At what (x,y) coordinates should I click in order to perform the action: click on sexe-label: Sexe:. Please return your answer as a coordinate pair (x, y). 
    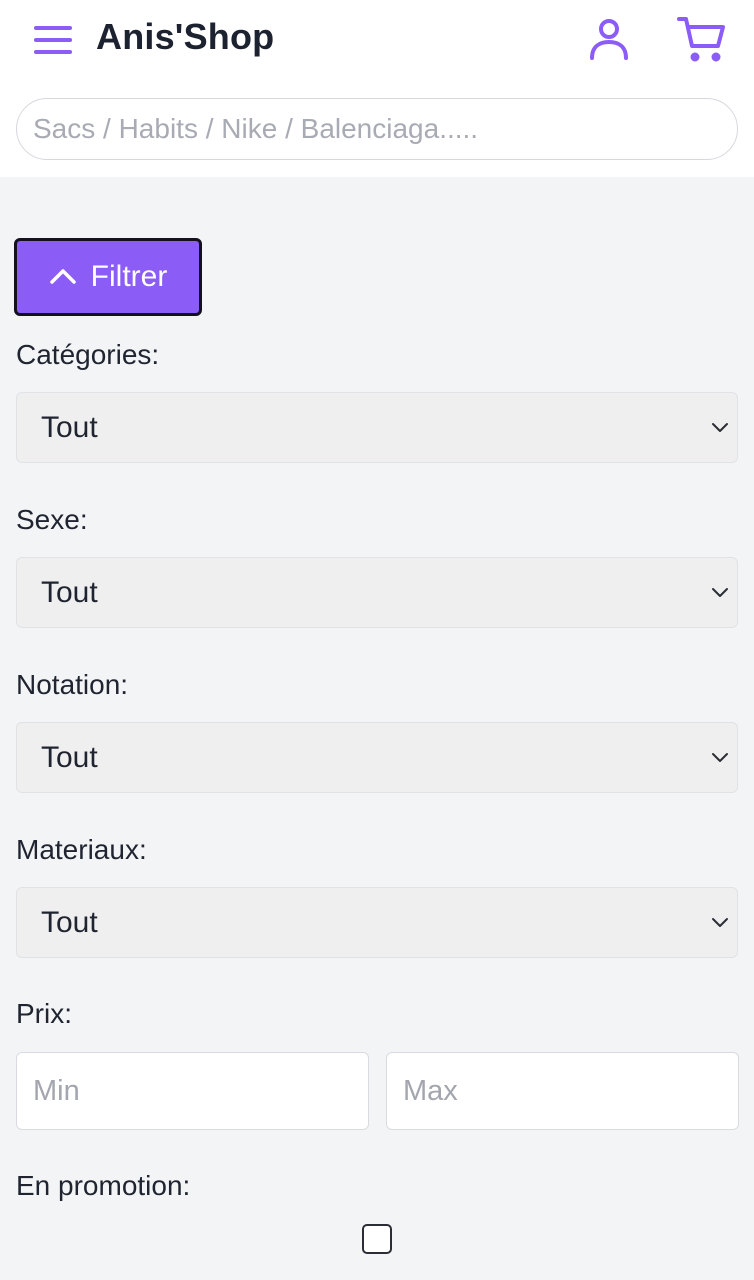
    Looking at the image, I should click on (52, 519).